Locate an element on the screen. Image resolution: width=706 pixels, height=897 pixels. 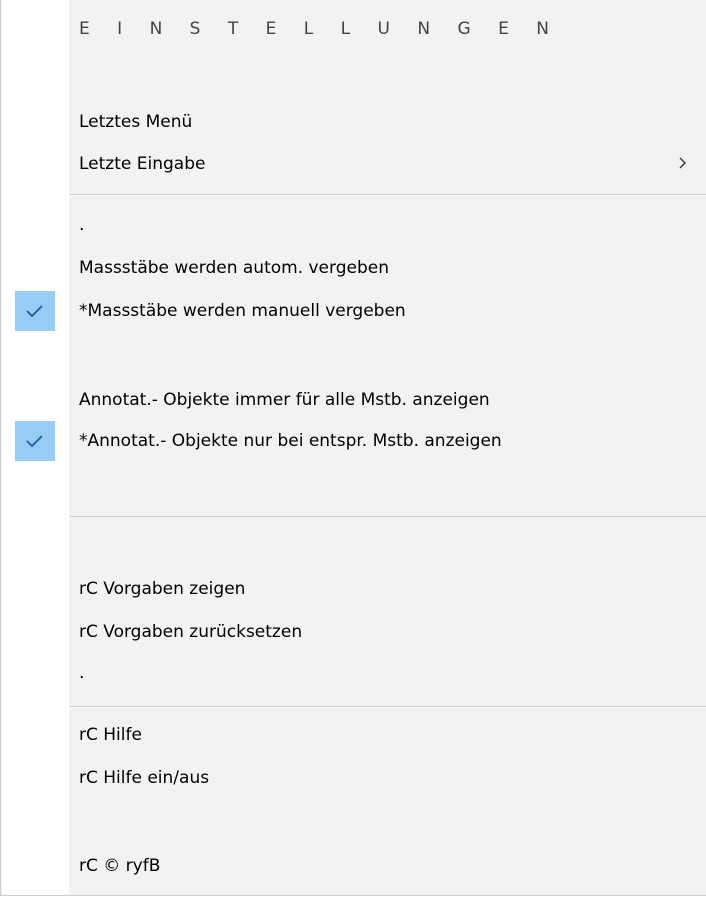
menu-item-label: rC Vorgaben zurücksetzen is located at coordinates (191, 632).